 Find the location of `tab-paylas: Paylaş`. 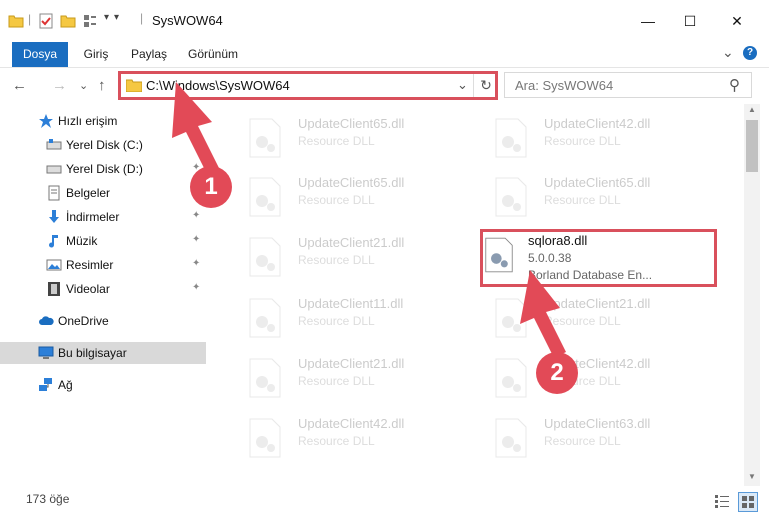

tab-paylas: Paylaş is located at coordinates (149, 54).